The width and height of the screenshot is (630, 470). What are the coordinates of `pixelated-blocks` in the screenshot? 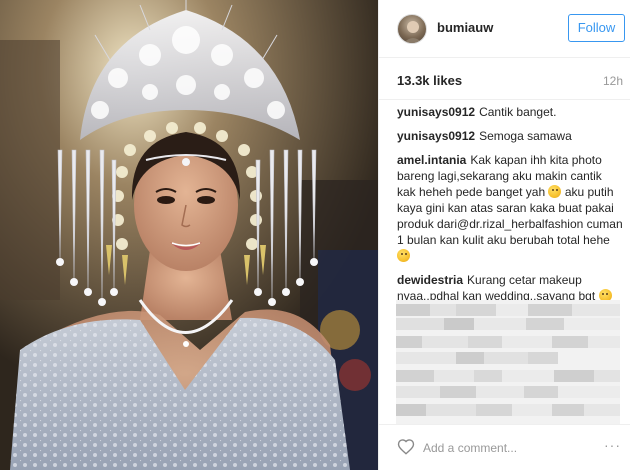 It's located at (508, 362).